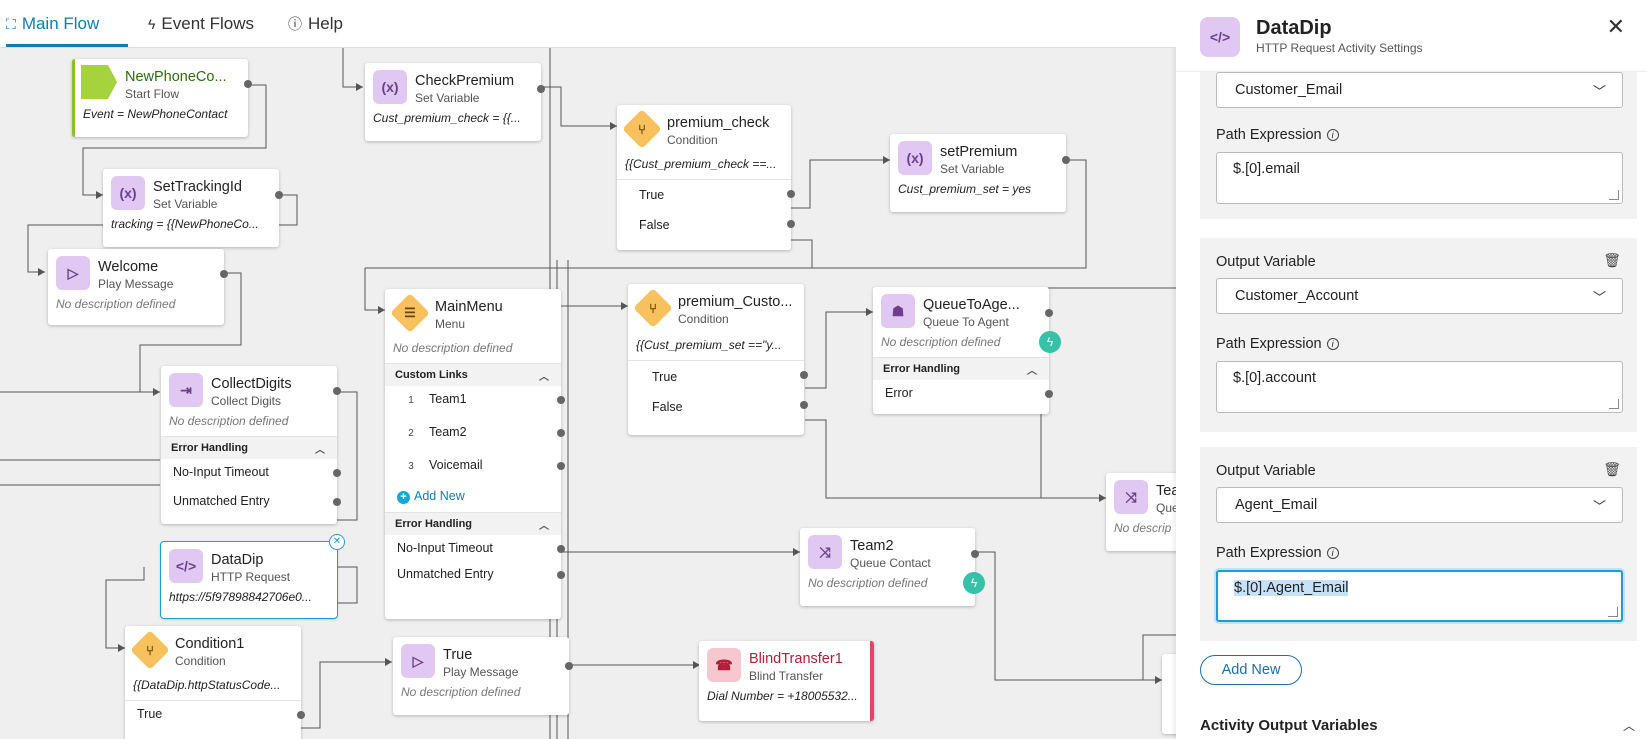 This screenshot has width=1647, height=739. Describe the element at coordinates (337, 542) in the screenshot. I see `remove-node-icon: ✕` at that location.